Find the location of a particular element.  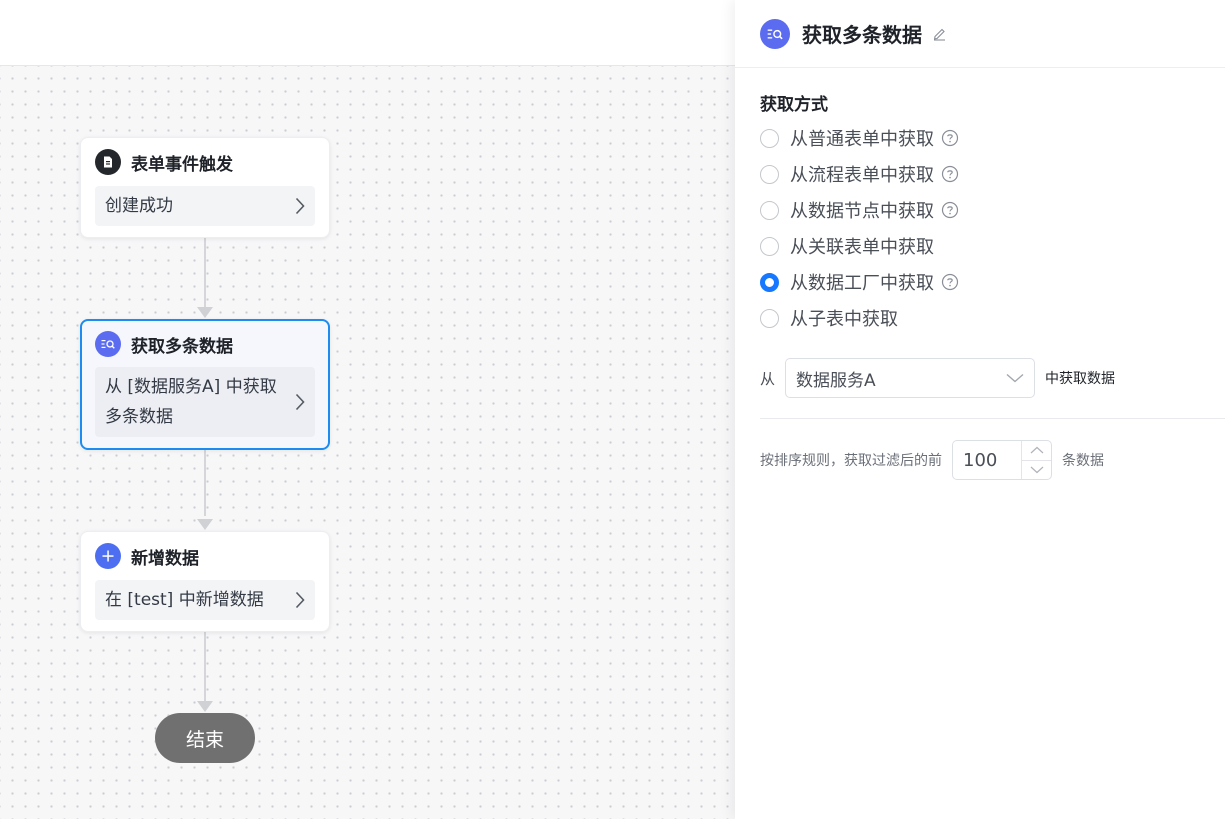

node-header: 表单事件触发 is located at coordinates (205, 162).